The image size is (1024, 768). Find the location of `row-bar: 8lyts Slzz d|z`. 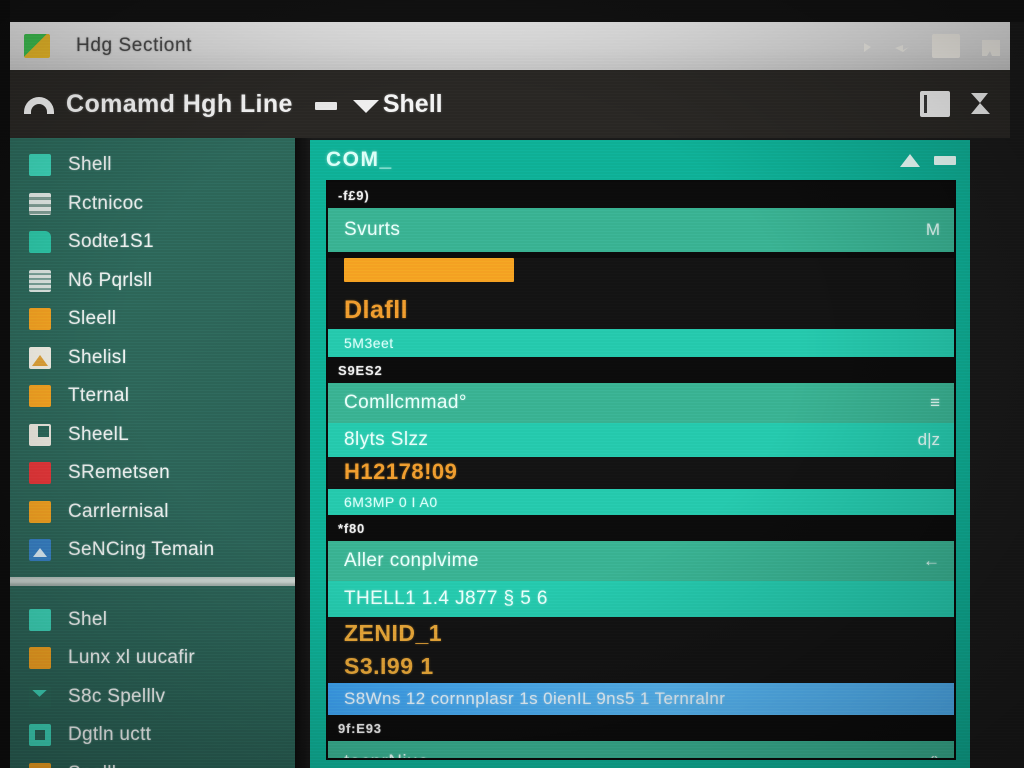

row-bar: 8lyts Slzz d|z is located at coordinates (641, 440).